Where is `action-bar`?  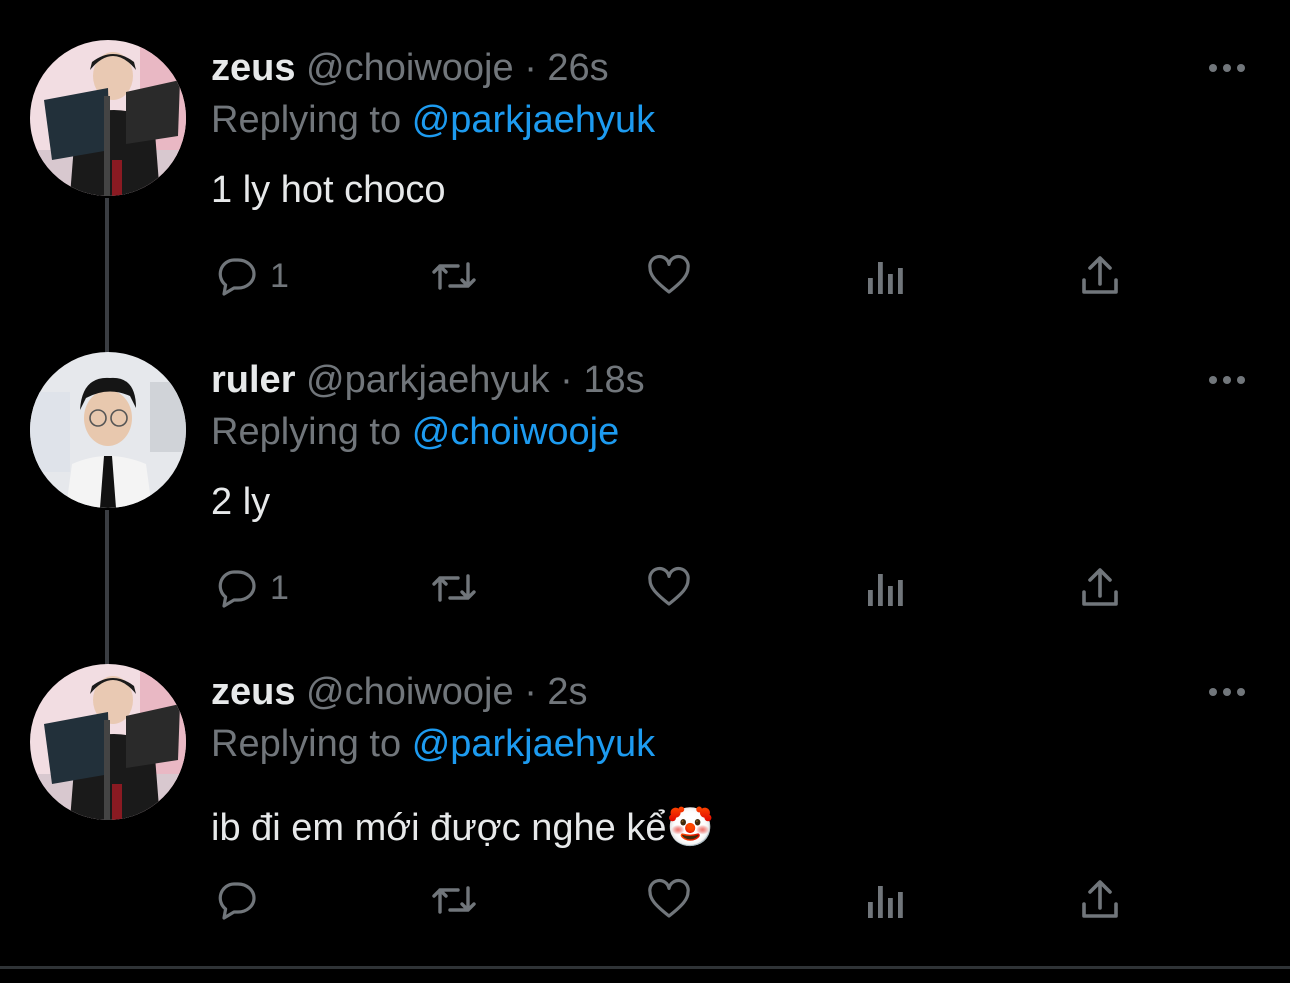 action-bar is located at coordinates (645, 900).